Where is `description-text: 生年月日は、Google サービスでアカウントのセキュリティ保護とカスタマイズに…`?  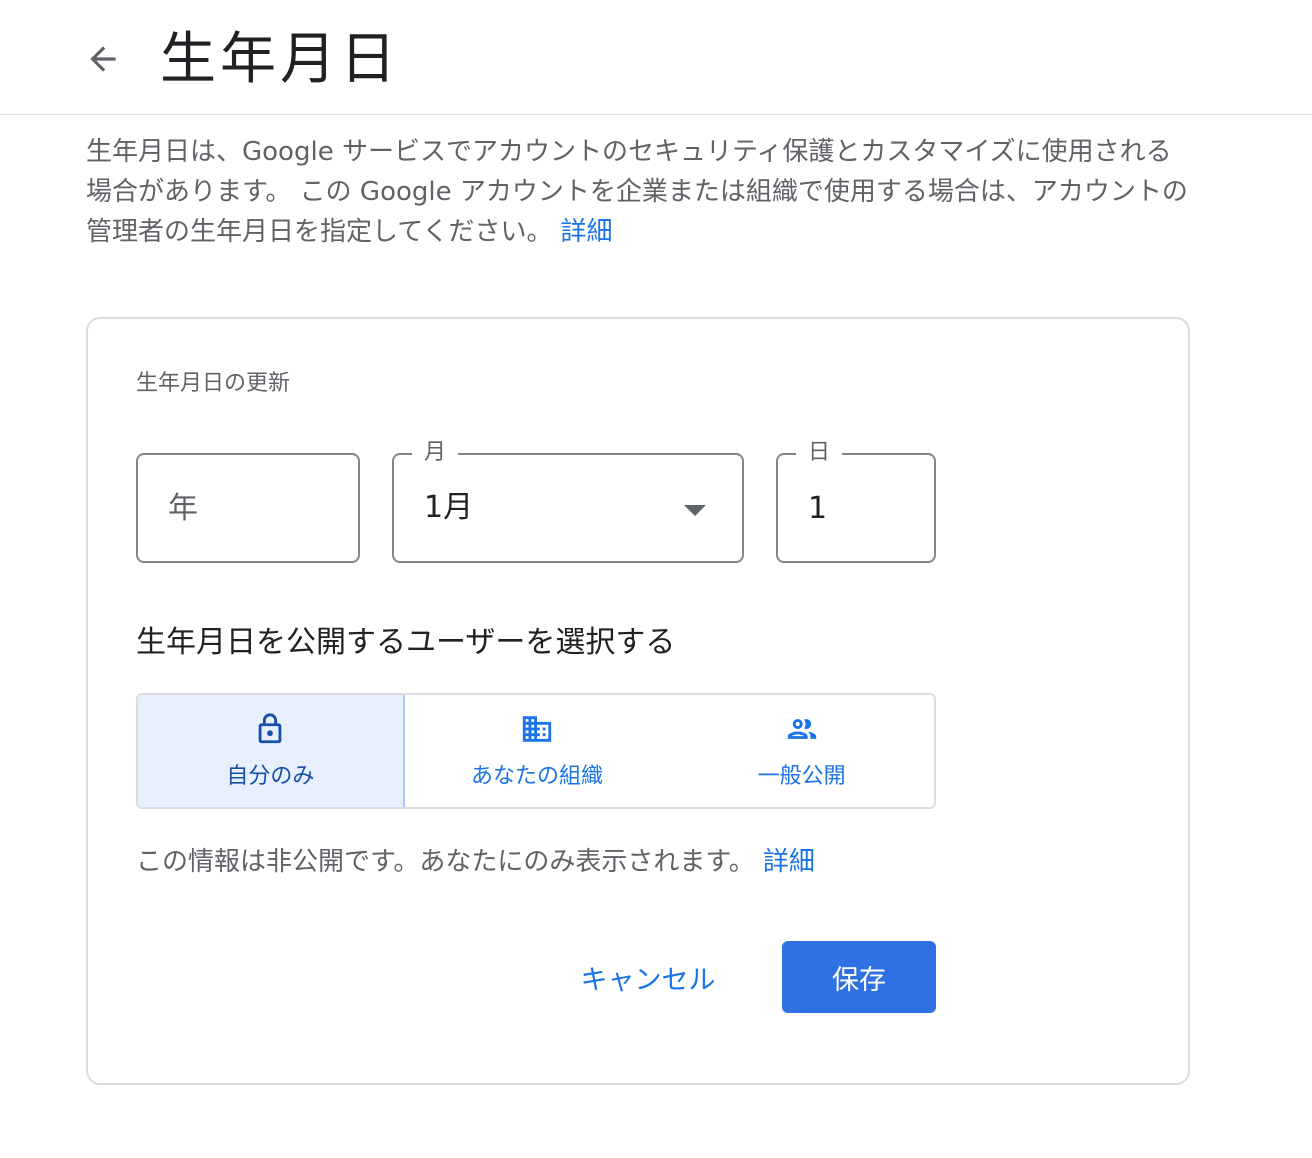
description-text: 生年月日は、Google サービスでアカウントのセキュリティ保護とカスタマイズに… is located at coordinates (637, 192).